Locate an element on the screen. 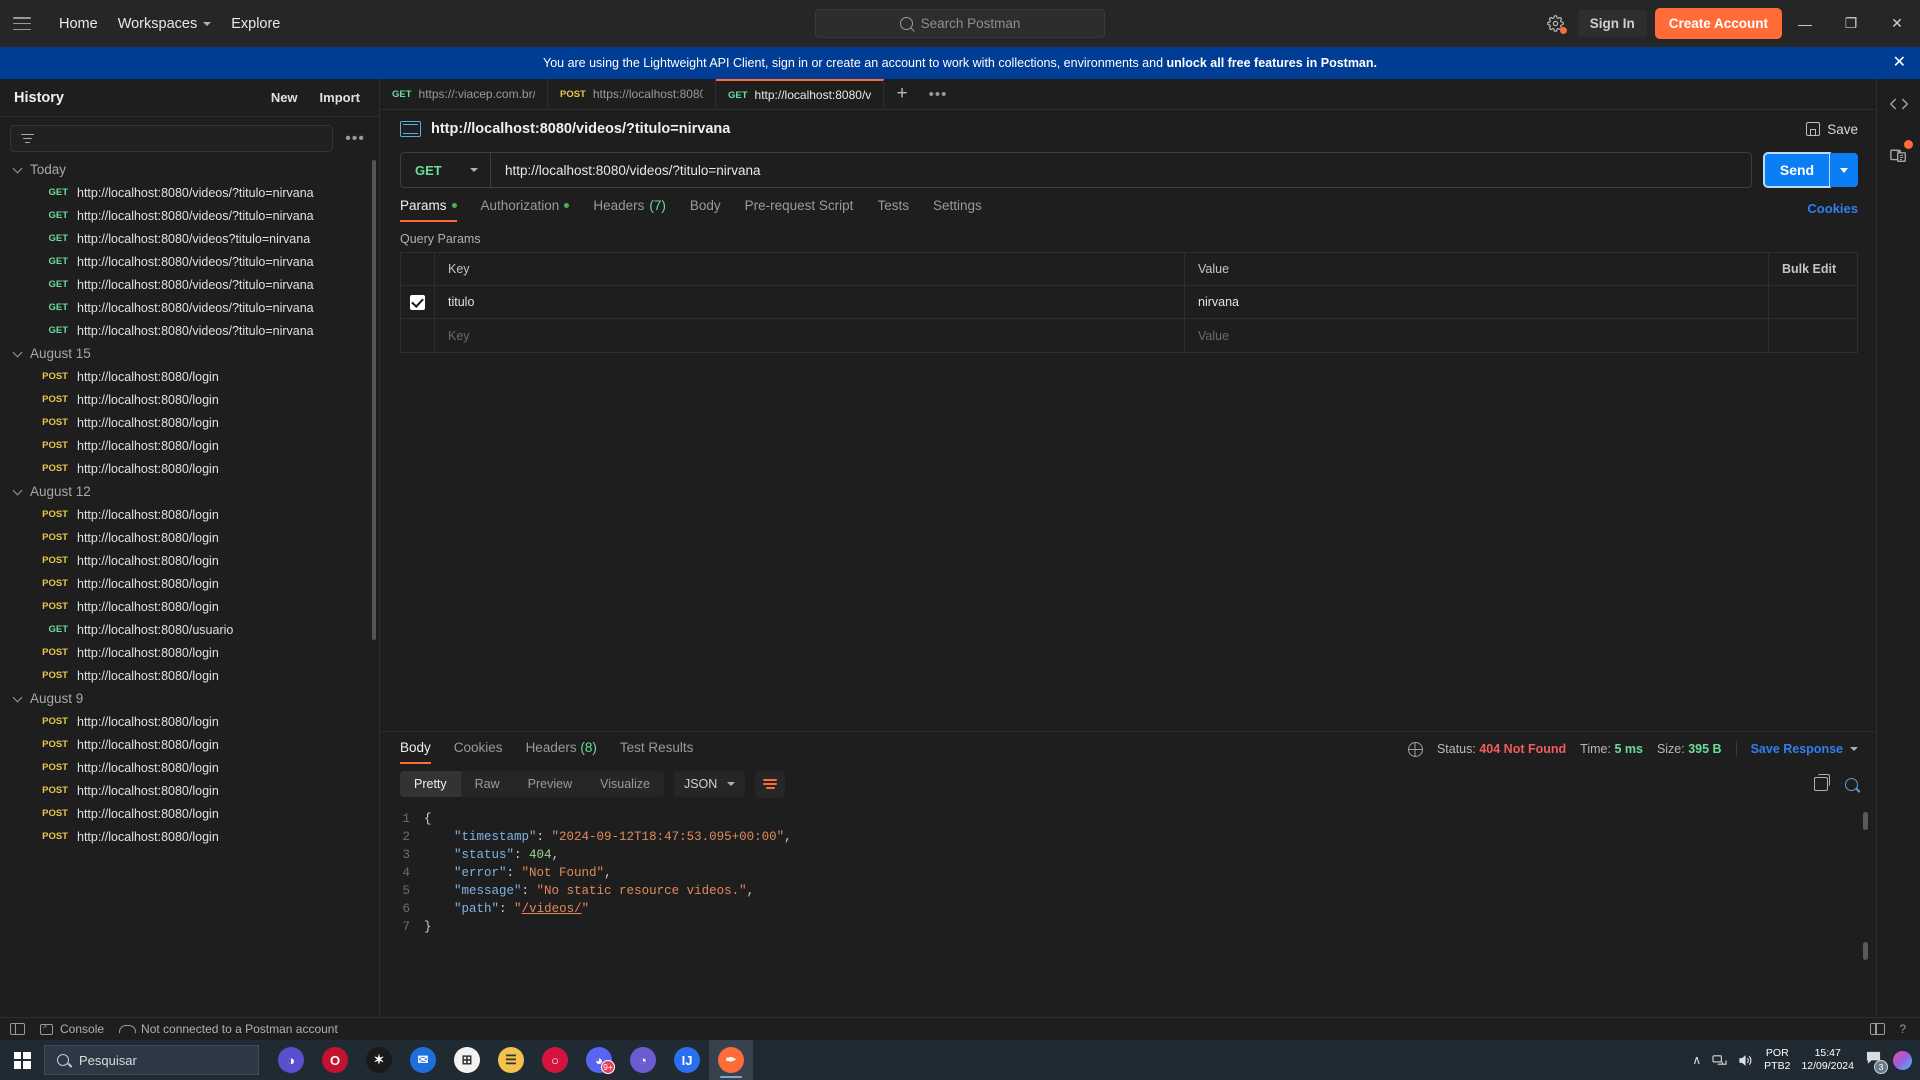 This screenshot has height=1080, width=1920. taskbar-app-postman: ✒ is located at coordinates (731, 1060).